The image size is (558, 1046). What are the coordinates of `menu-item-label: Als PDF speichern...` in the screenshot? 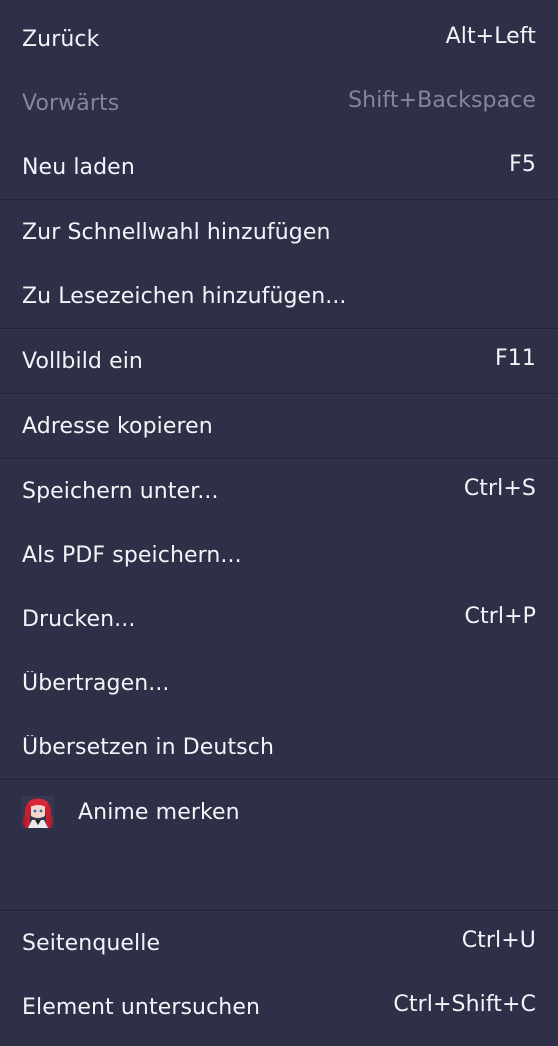 It's located at (132, 555).